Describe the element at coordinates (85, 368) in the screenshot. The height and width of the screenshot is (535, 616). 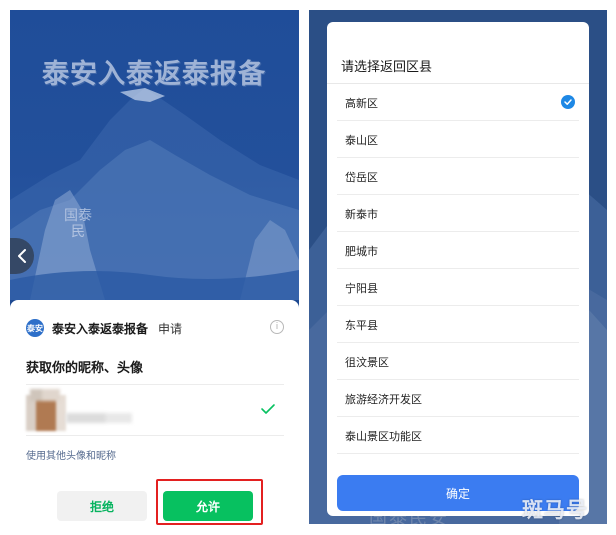
I see `permission-title: 获取你的昵称、头像` at that location.